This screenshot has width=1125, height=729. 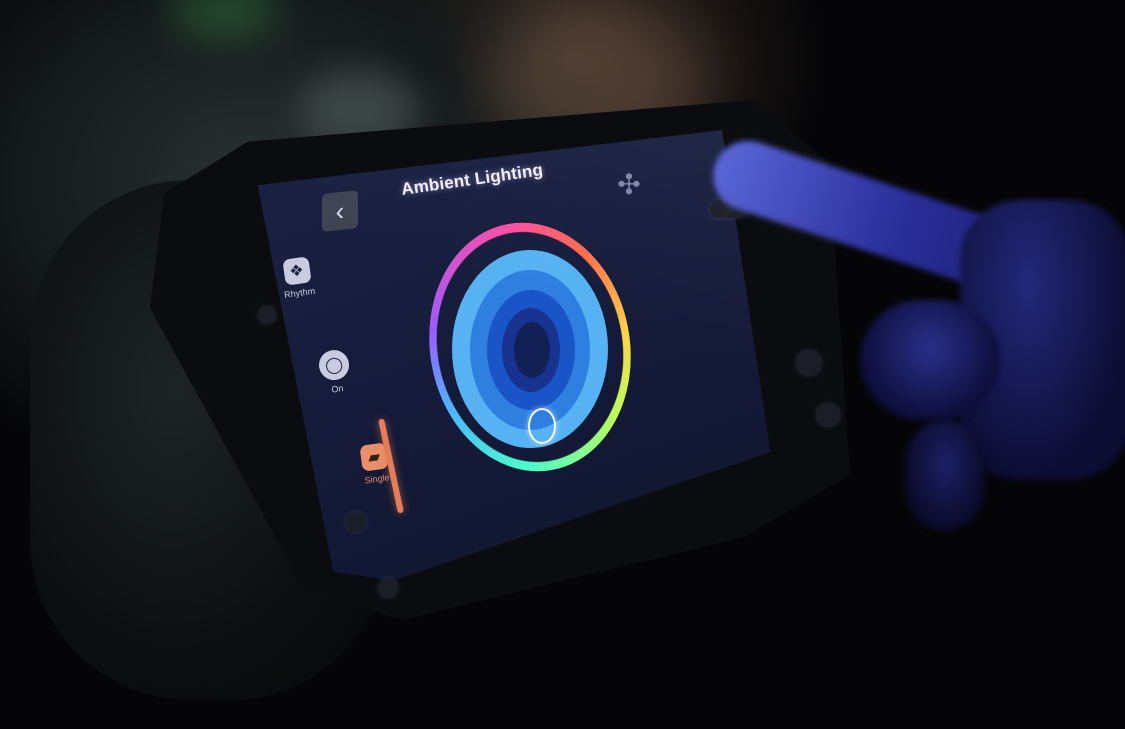 I want to click on background-bokeh-green, so click(x=225, y=20).